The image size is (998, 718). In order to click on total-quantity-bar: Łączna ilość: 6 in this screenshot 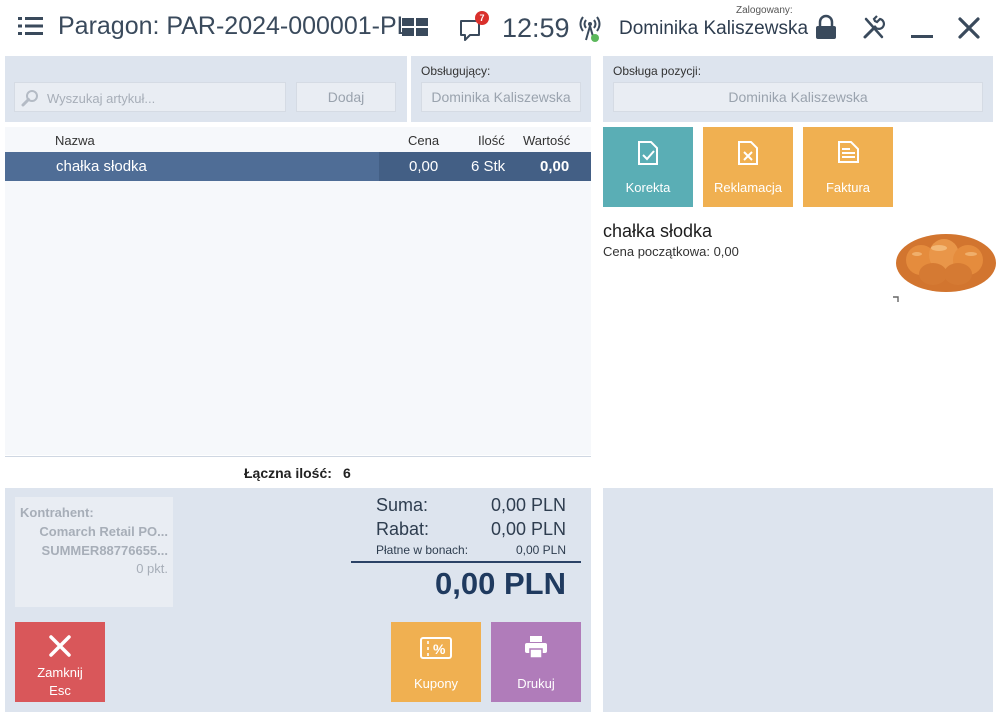, I will do `click(298, 471)`.